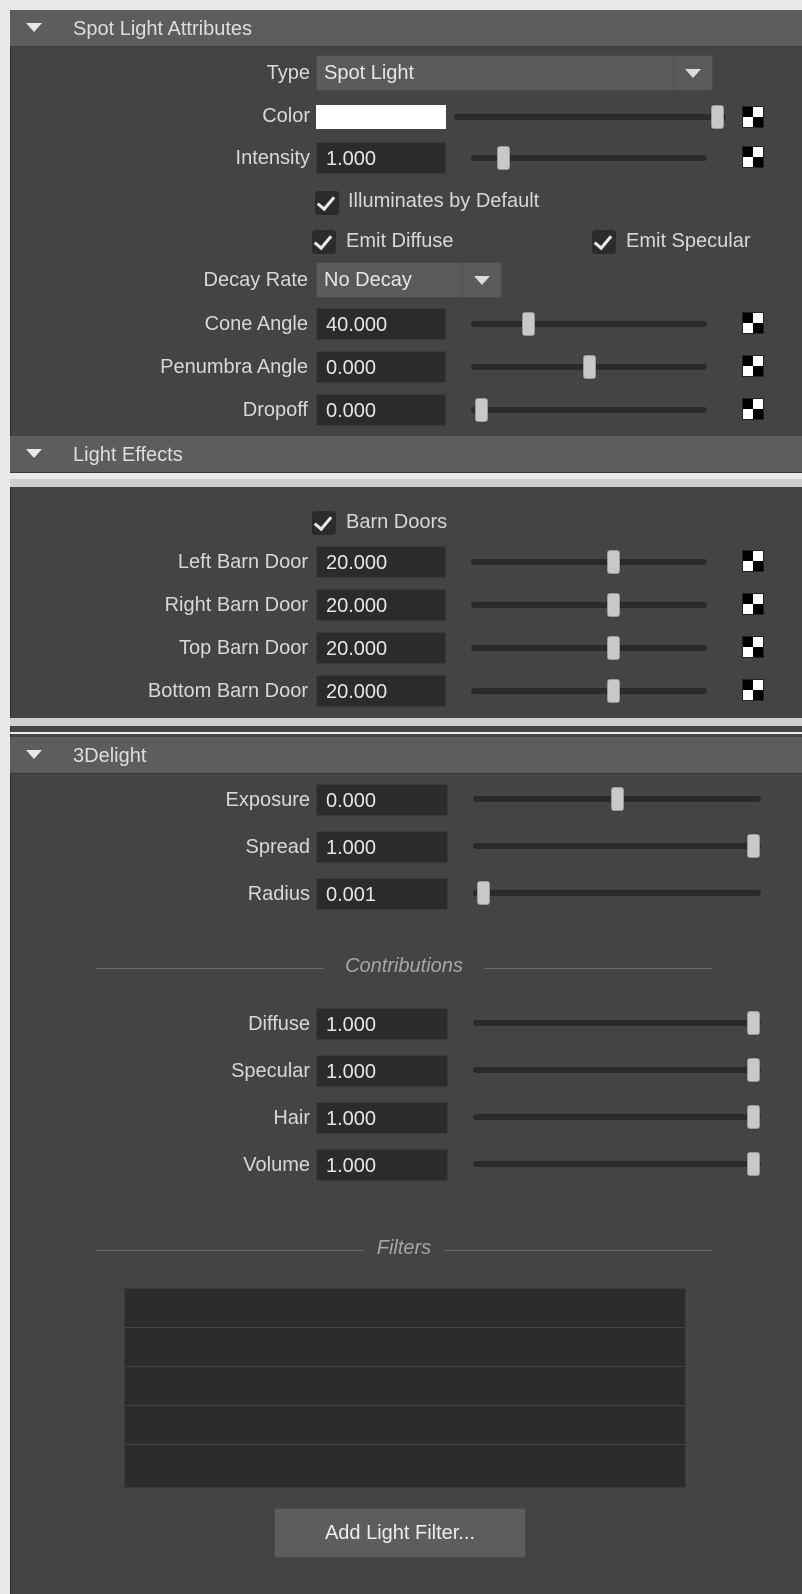  Describe the element at coordinates (483, 893) in the screenshot. I see `radius-slider-thumb` at that location.